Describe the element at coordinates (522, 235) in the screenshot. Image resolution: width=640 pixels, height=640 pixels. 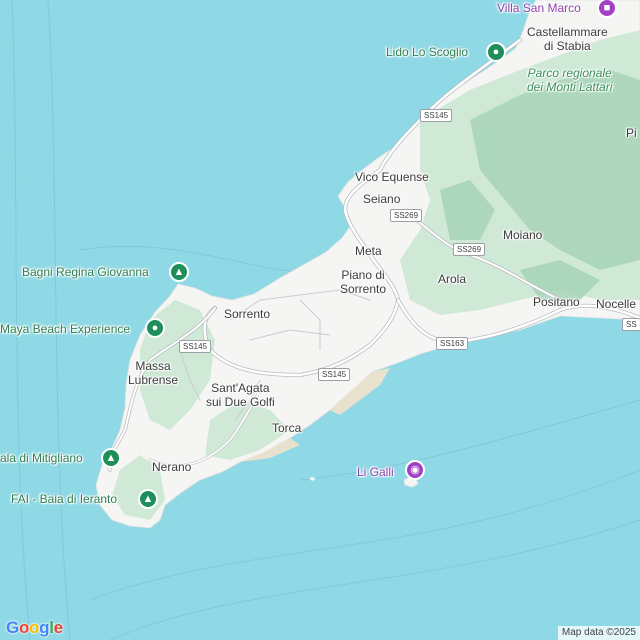
I see `place-label-moiano: Moiano` at that location.